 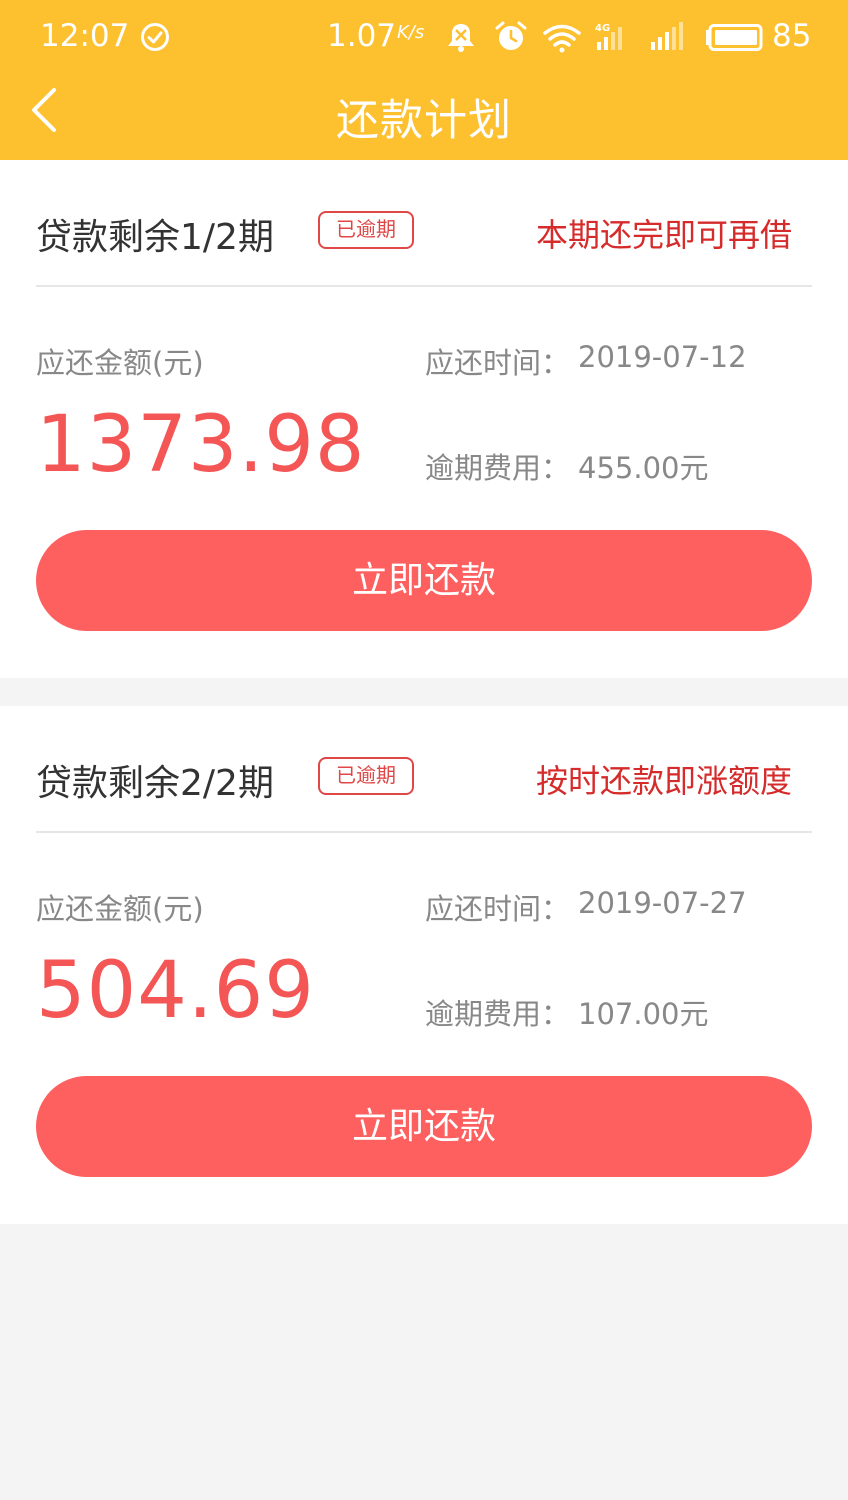 I want to click on network-speed: 1.07, so click(x=362, y=36).